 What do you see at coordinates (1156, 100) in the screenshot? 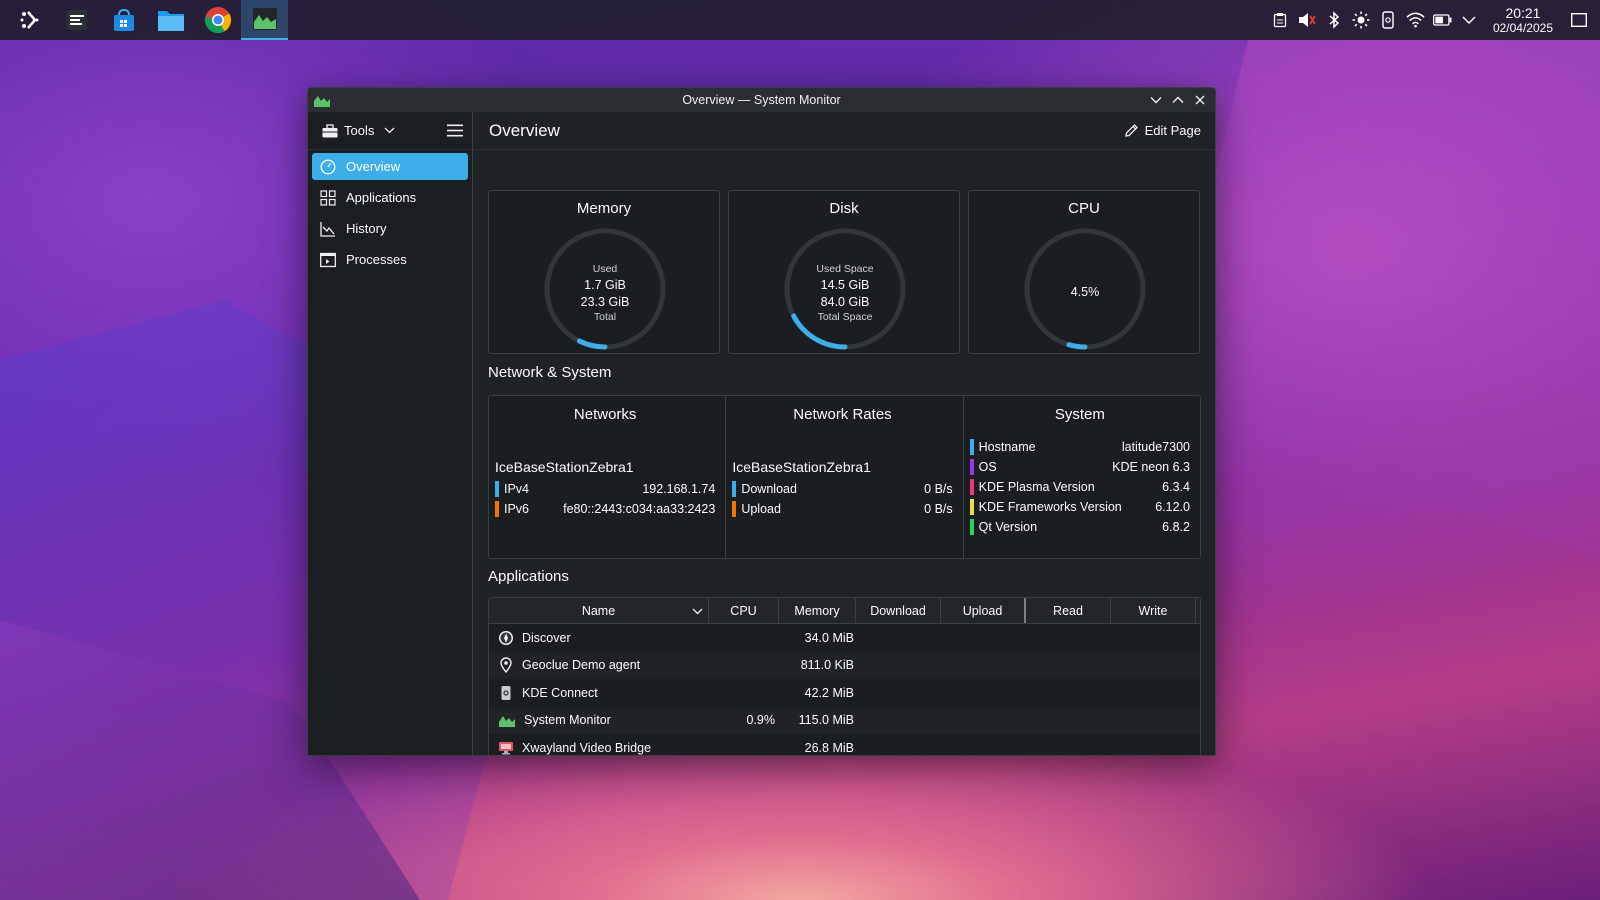
I see `minimize-button` at bounding box center [1156, 100].